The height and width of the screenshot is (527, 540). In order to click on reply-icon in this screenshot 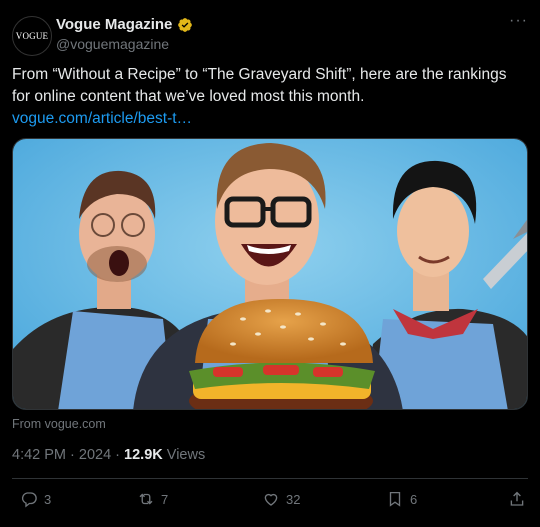, I will do `click(29, 500)`.